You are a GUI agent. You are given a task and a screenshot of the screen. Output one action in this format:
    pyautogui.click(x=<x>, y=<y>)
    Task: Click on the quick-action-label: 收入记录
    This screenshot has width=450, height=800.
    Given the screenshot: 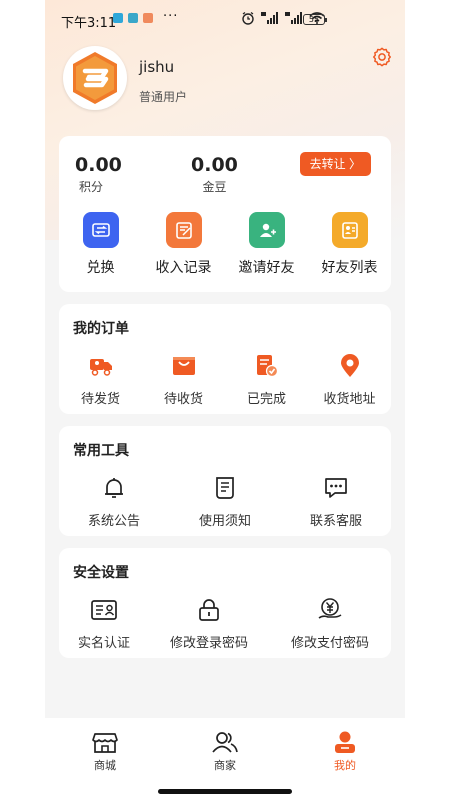 What is the action you would take?
    pyautogui.click(x=183, y=268)
    